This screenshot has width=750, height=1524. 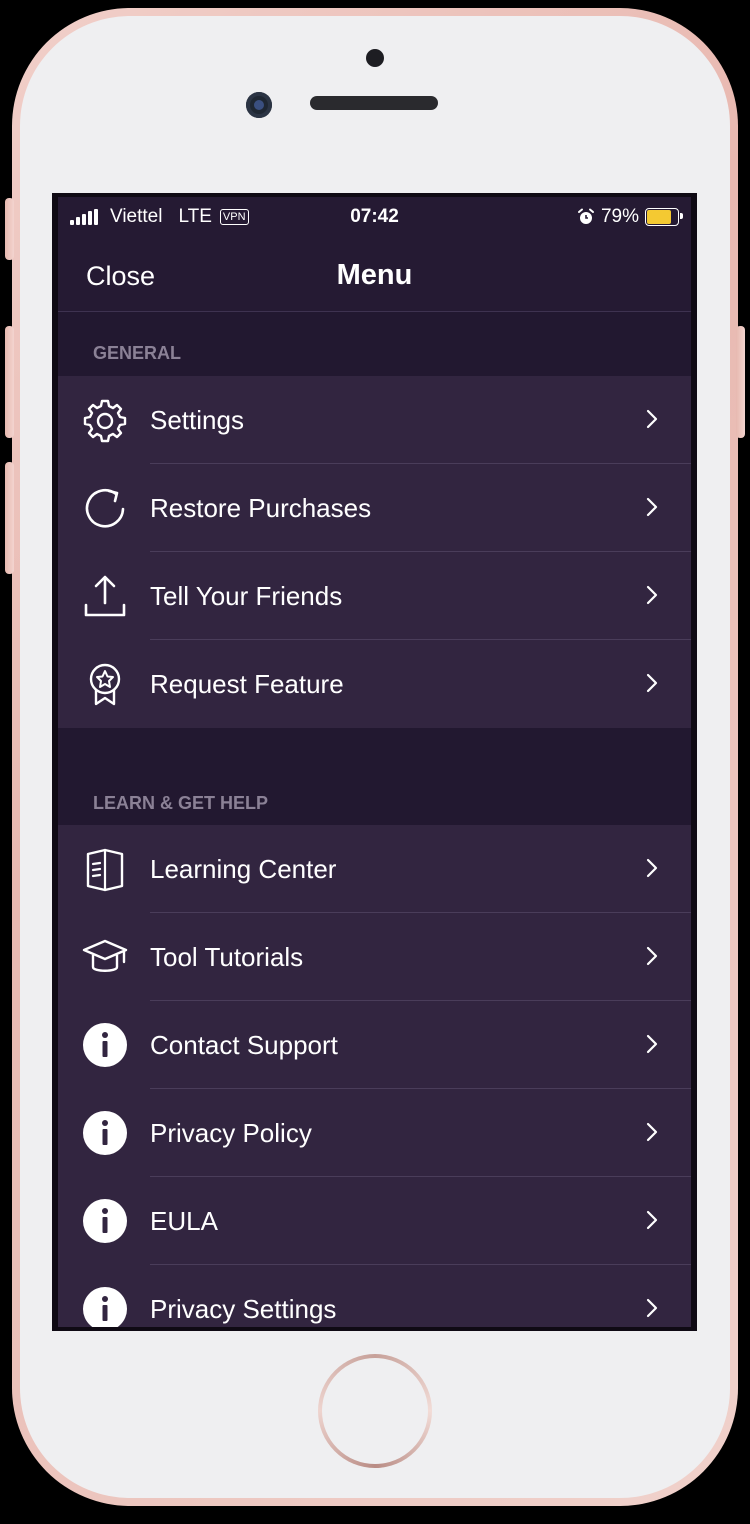 What do you see at coordinates (619, 216) in the screenshot?
I see `battery-percent: 79%` at bounding box center [619, 216].